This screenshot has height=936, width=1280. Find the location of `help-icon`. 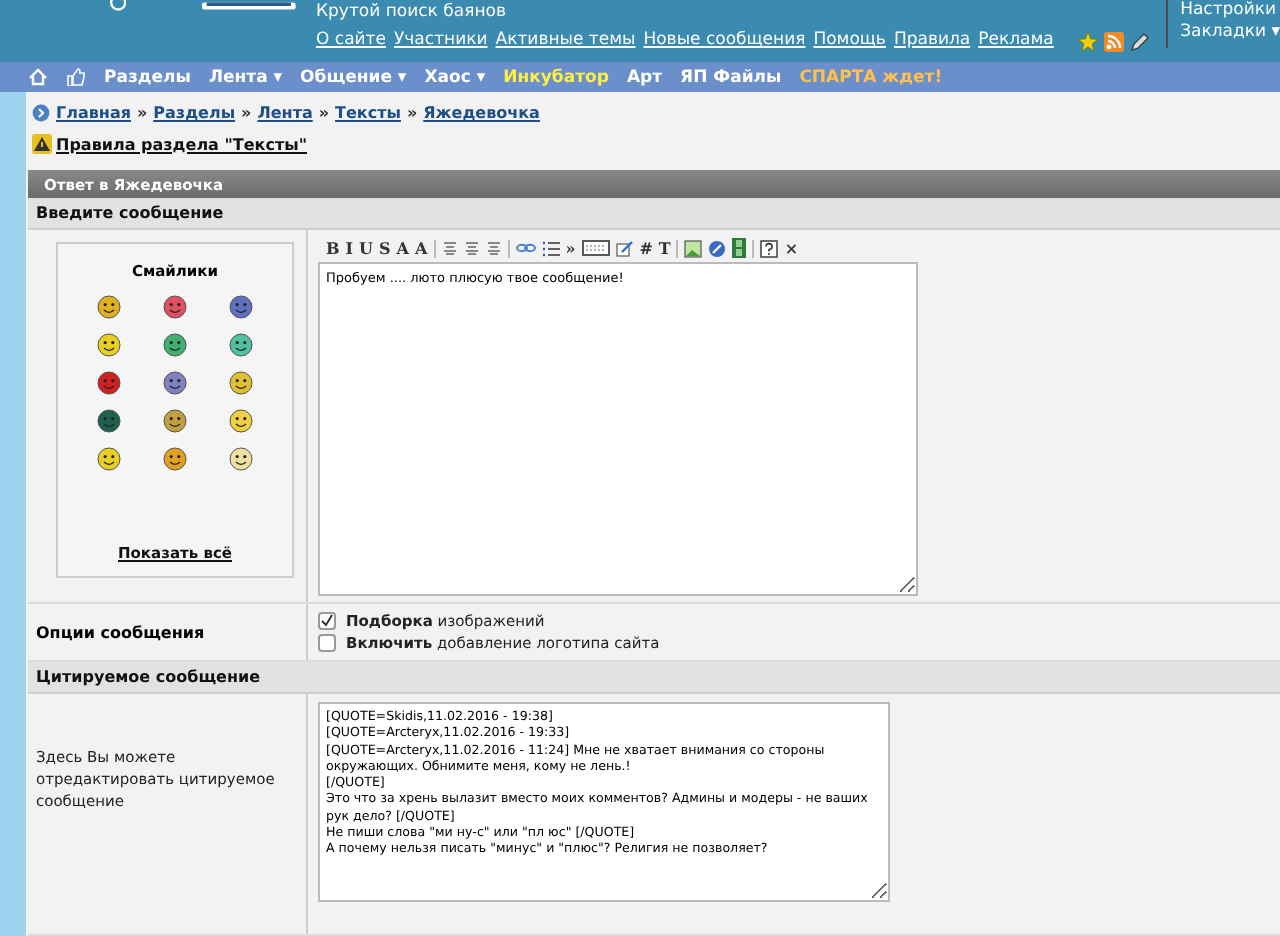

help-icon is located at coordinates (769, 248).